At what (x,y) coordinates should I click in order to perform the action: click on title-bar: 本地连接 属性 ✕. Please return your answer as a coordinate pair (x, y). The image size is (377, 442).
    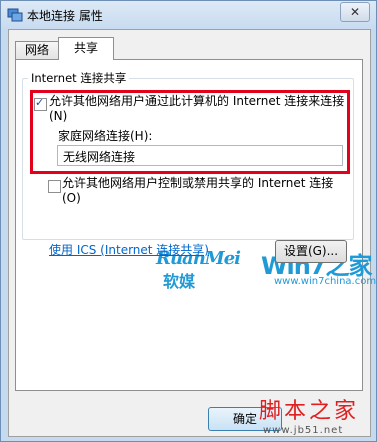
    Looking at the image, I should click on (188, 15).